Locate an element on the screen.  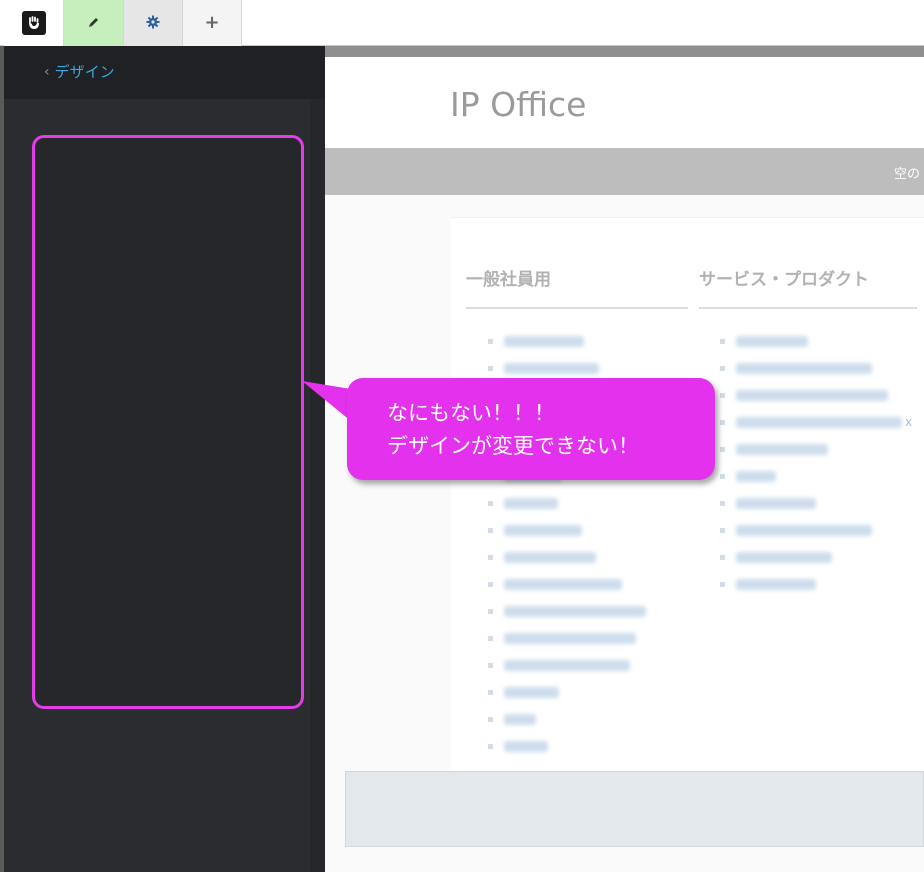
back-to-design-link: ‹ デザイン is located at coordinates (79, 71).